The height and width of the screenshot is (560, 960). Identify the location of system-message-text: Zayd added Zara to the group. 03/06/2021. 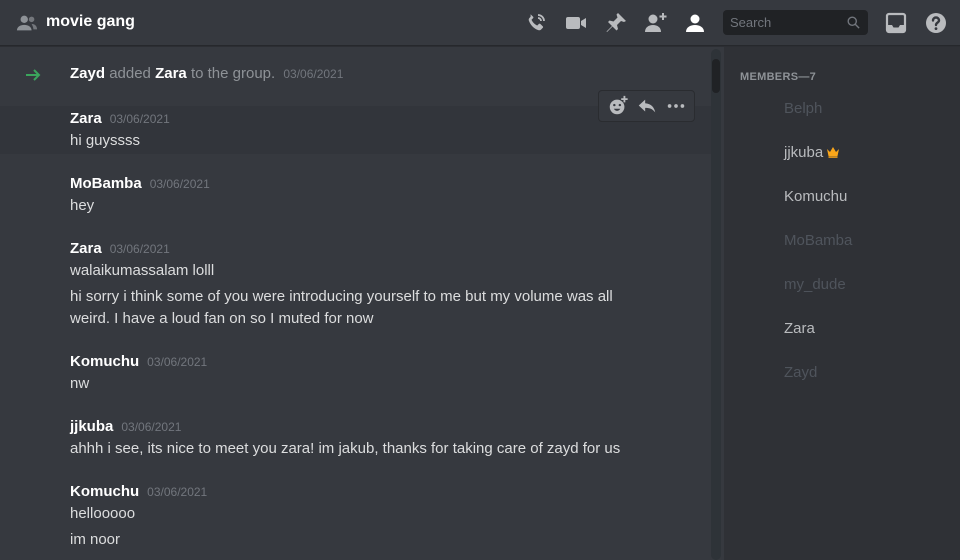
(206, 73).